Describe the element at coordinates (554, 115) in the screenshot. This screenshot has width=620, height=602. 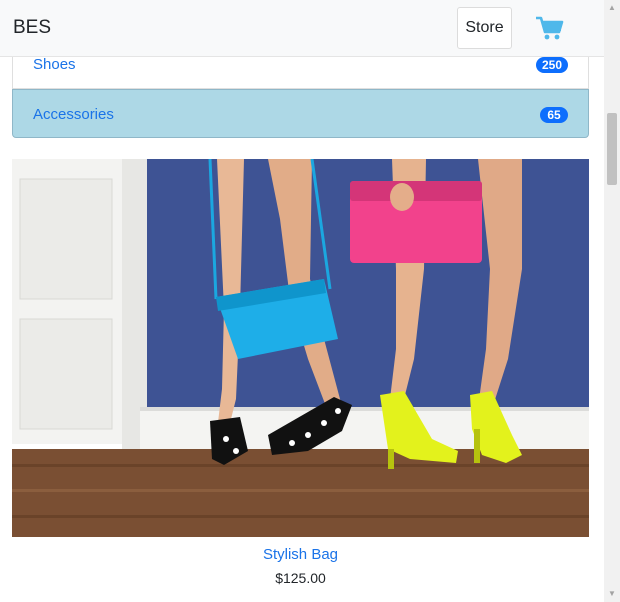
I see `count-badge: 65` at that location.